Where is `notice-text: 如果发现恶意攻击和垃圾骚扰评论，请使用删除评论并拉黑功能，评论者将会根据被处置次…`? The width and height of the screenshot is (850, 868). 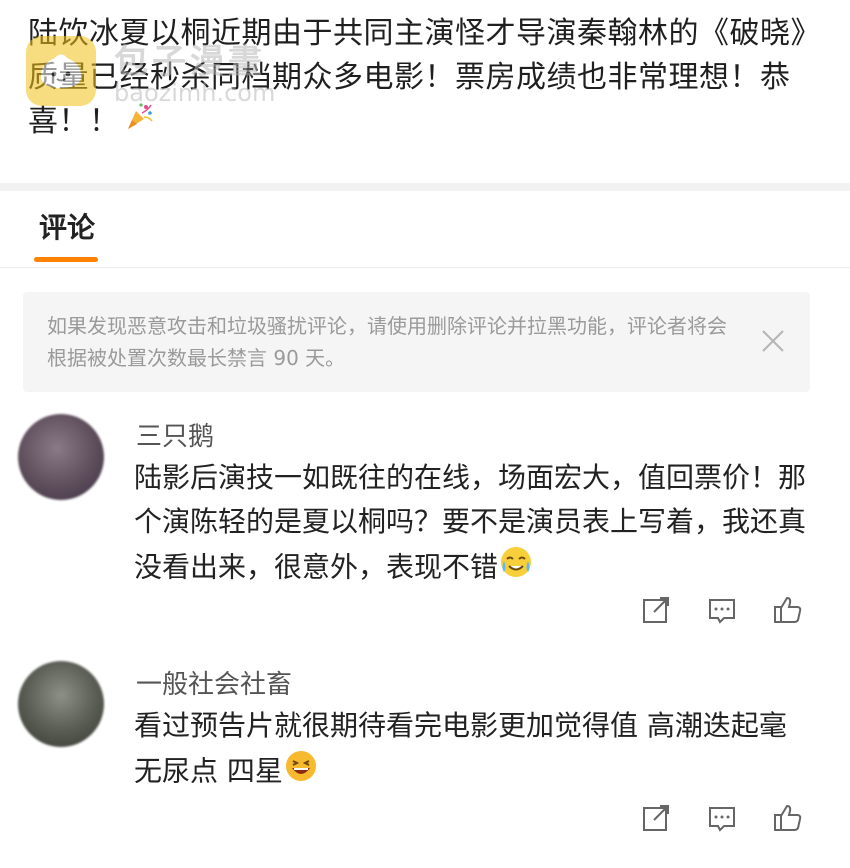 notice-text: 如果发现恶意攻击和垃圾骚扰评论，请使用删除评论并拉黑功能，评论者将会根据被处置次… is located at coordinates (387, 342).